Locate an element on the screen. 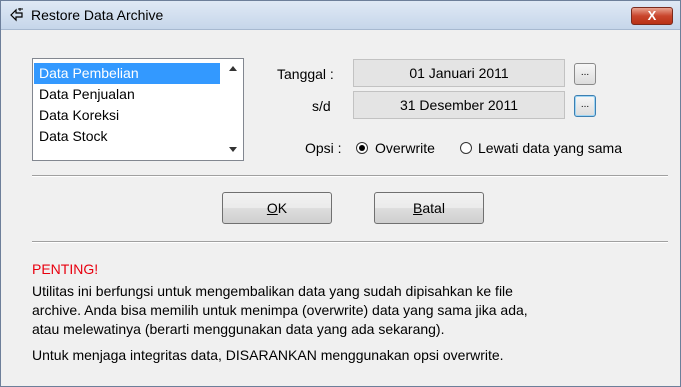 The image size is (681, 387). restore-archive-icon is located at coordinates (16, 15).